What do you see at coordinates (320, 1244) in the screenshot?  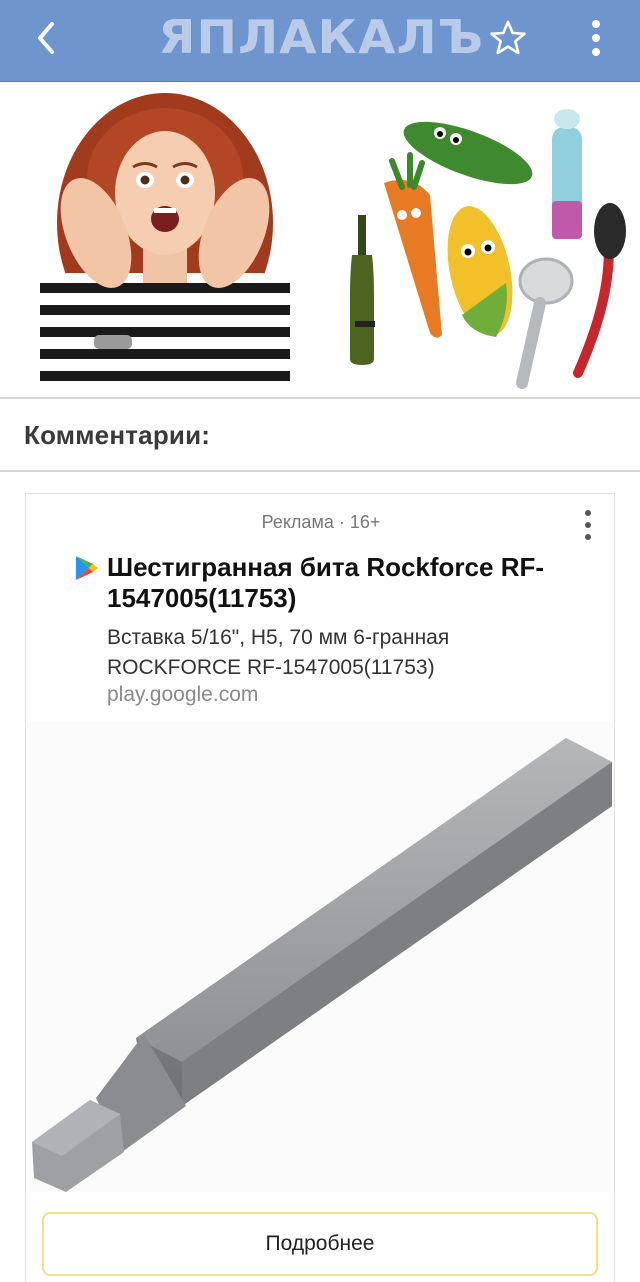 I see `learn-more-button: Подробнее` at bounding box center [320, 1244].